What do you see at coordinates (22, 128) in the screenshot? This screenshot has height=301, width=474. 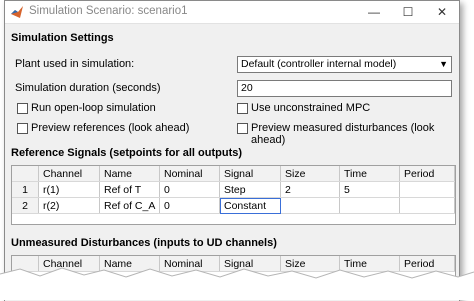 I see `preview-references-checkbox` at bounding box center [22, 128].